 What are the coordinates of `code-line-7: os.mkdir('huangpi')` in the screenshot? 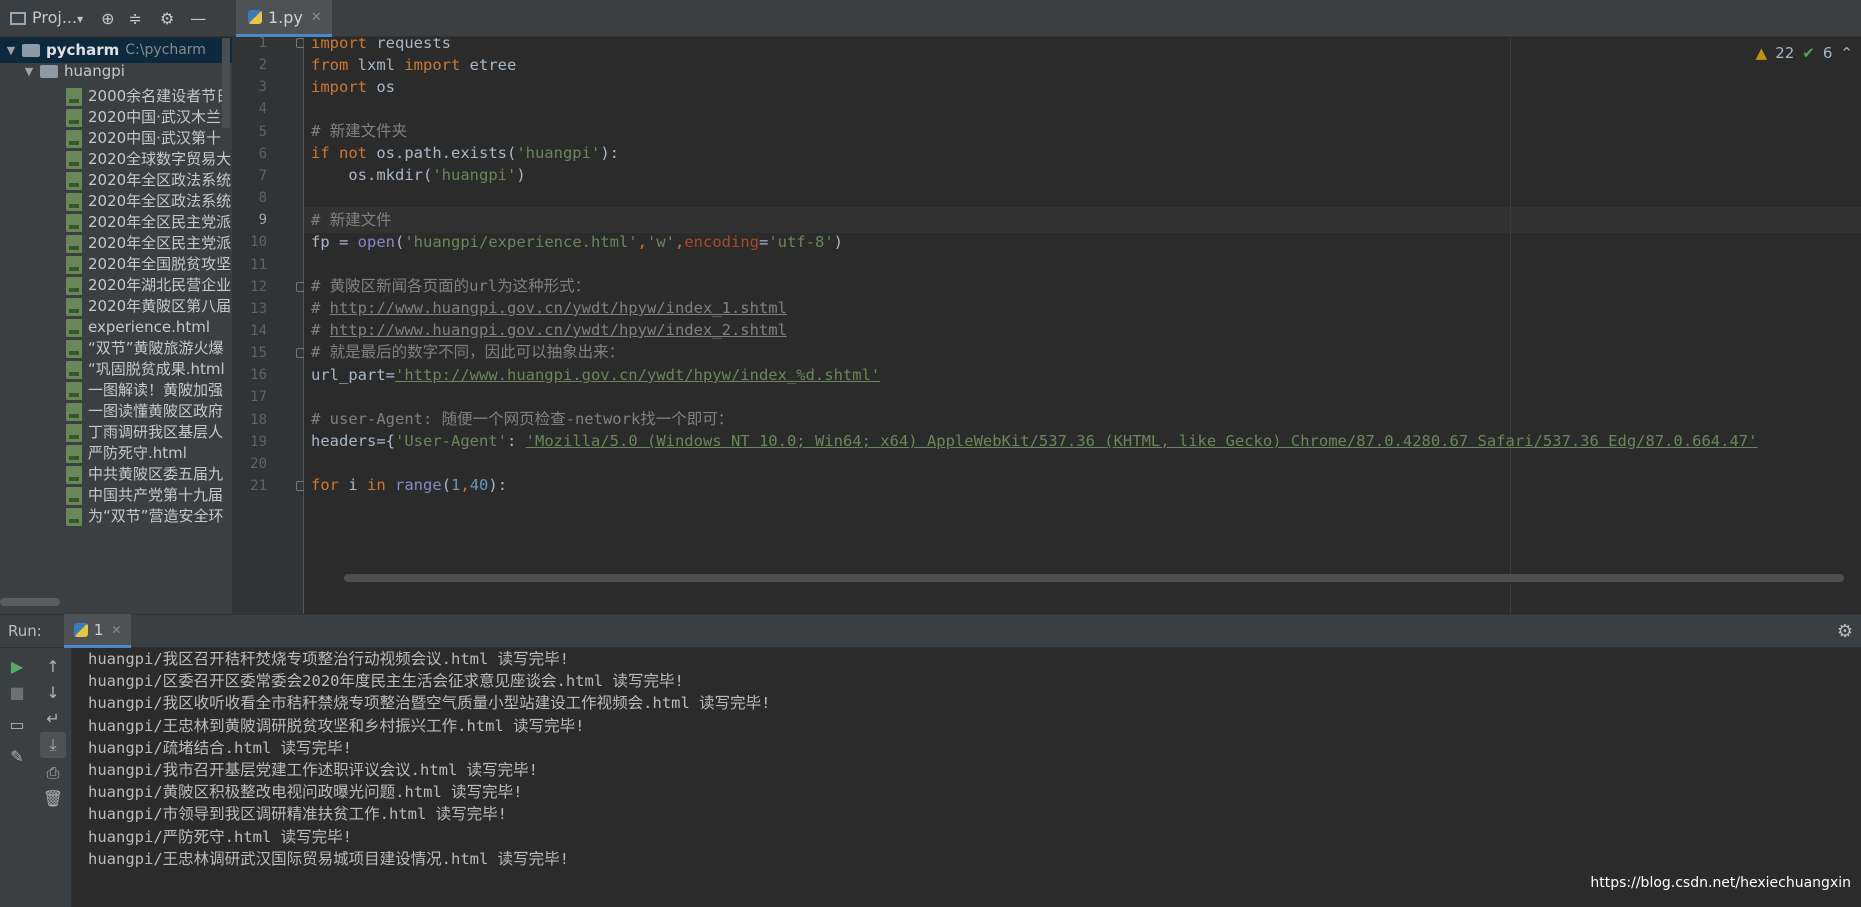 It's located at (418, 175).